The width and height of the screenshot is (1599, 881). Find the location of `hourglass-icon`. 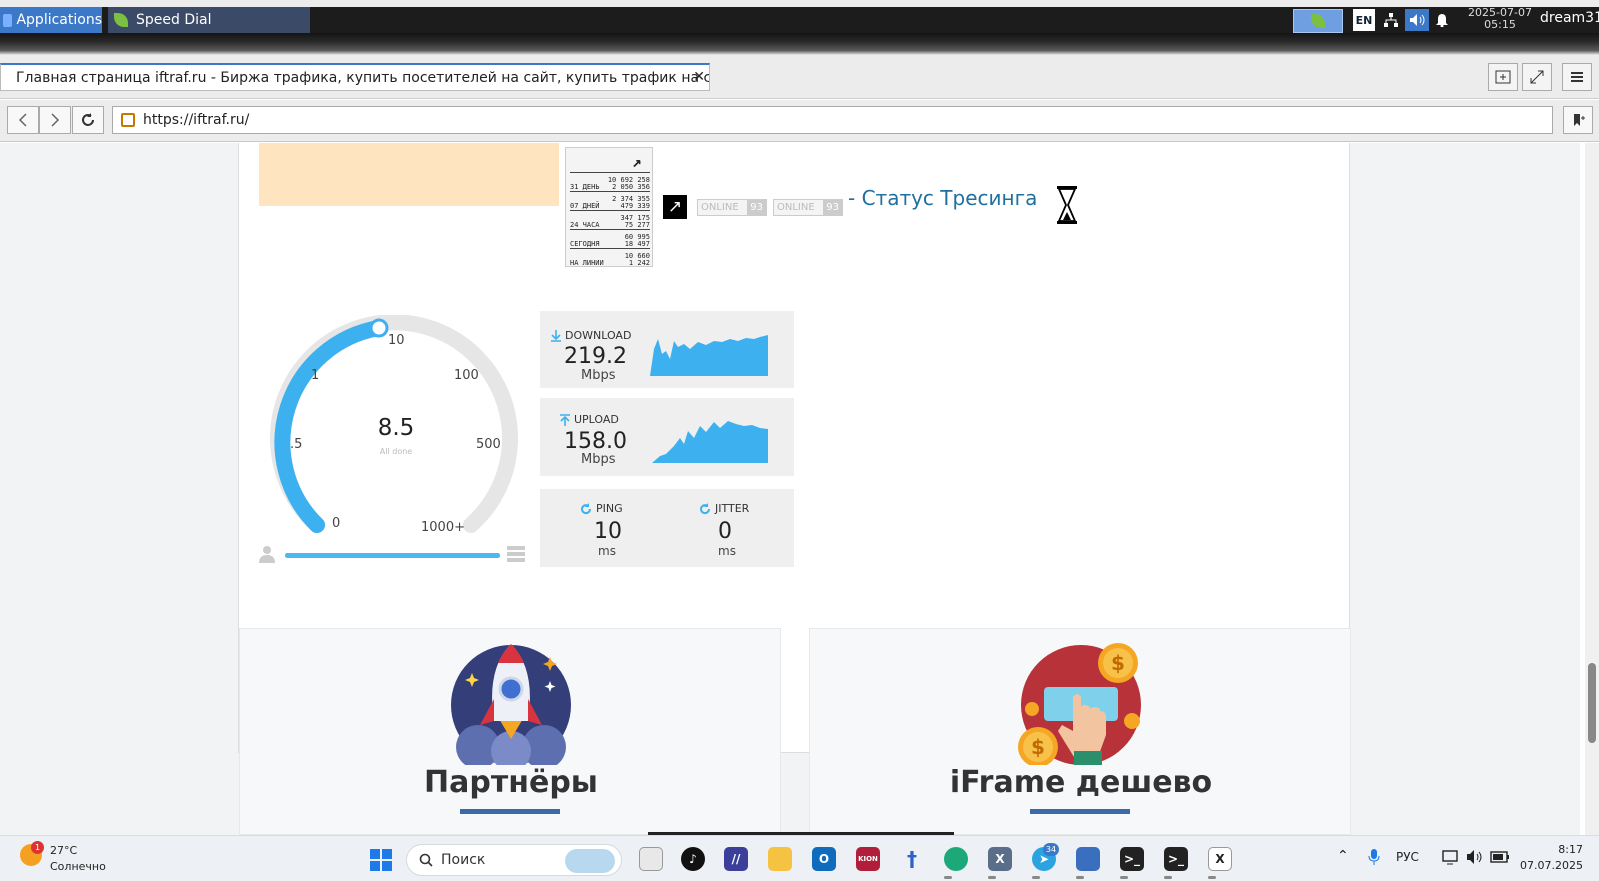

hourglass-icon is located at coordinates (1067, 205).